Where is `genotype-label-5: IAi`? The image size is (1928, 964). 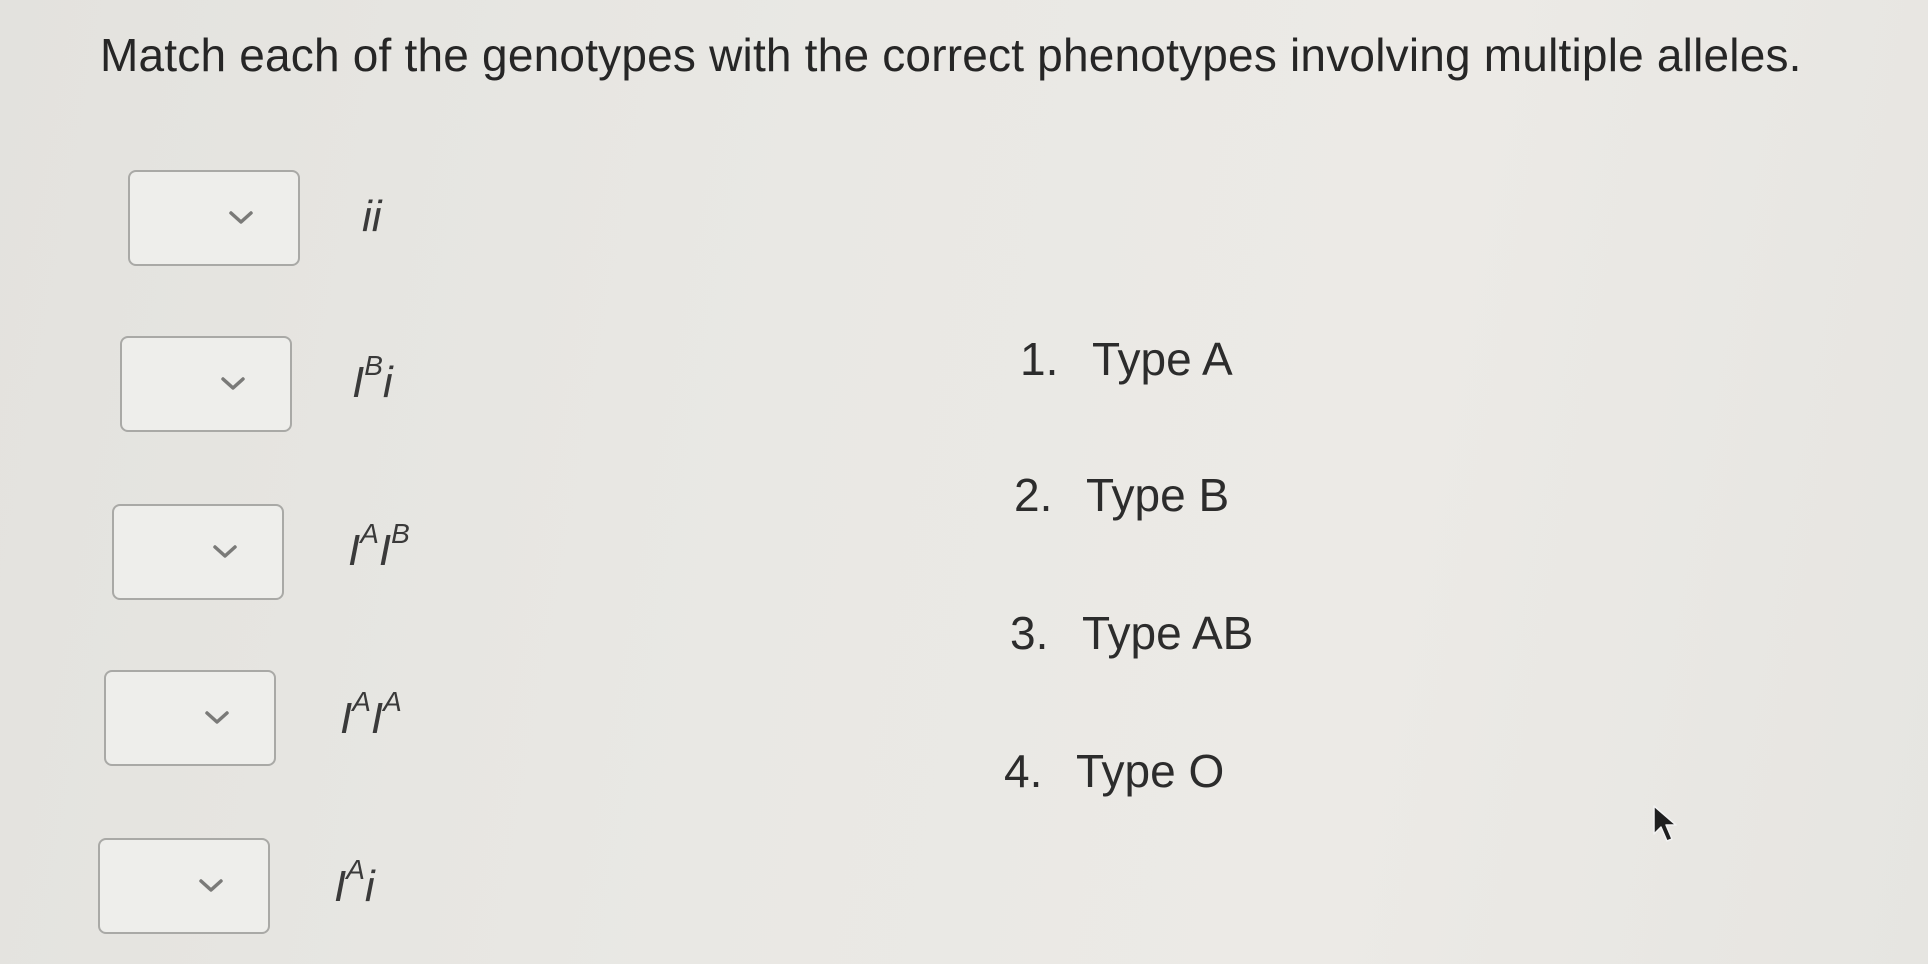
genotype-label-5: IAi is located at coordinates (354, 882).